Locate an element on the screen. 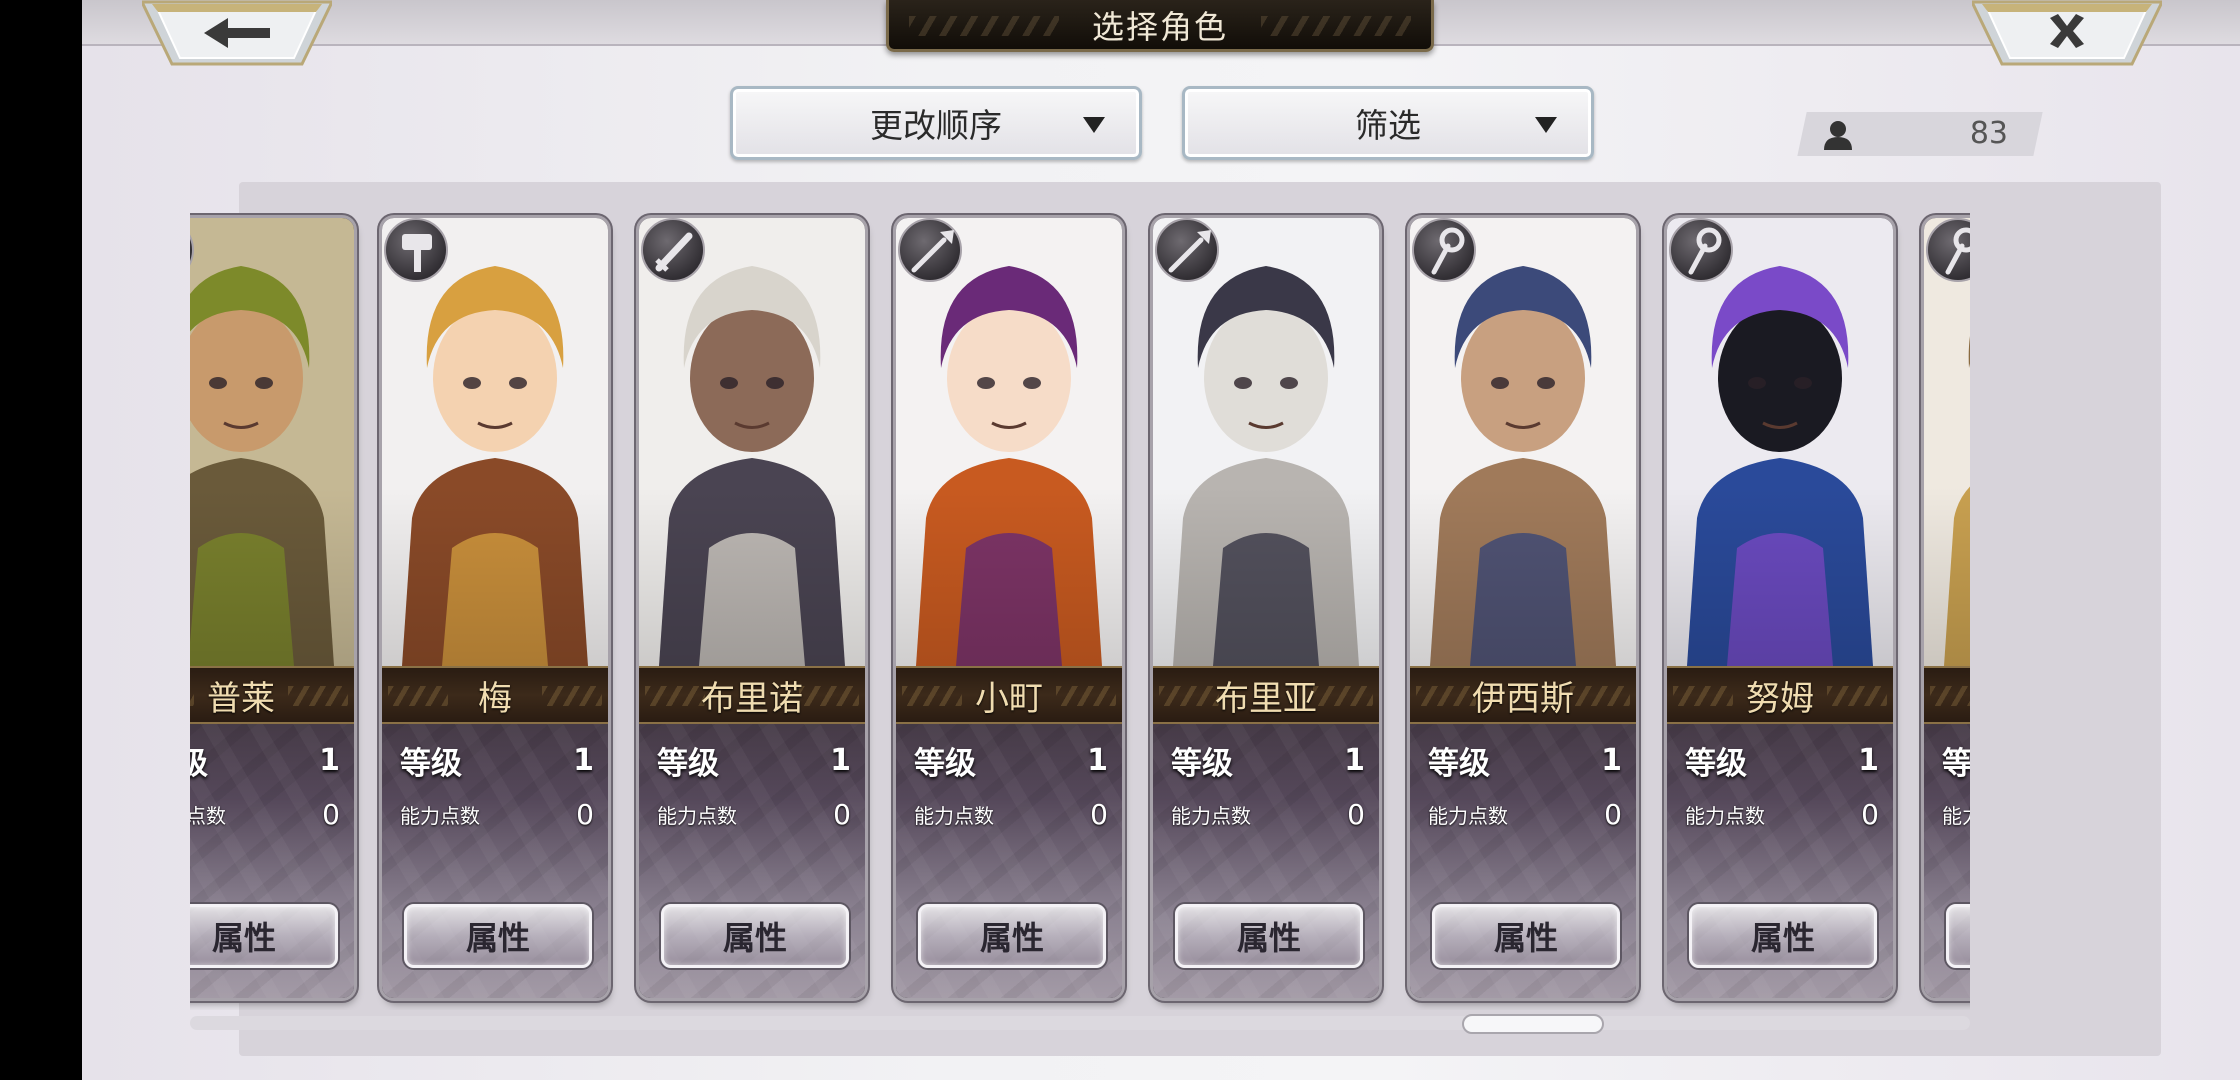 The image size is (2240, 1080). name-strip: 伊西斯 is located at coordinates (1523, 695).